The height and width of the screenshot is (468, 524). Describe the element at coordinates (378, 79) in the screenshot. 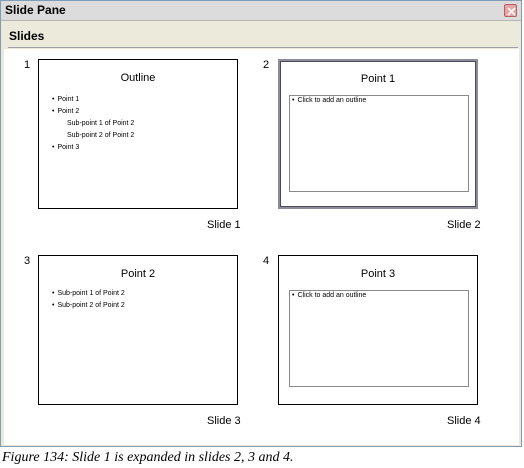

I see `slide-title: Point 1` at that location.